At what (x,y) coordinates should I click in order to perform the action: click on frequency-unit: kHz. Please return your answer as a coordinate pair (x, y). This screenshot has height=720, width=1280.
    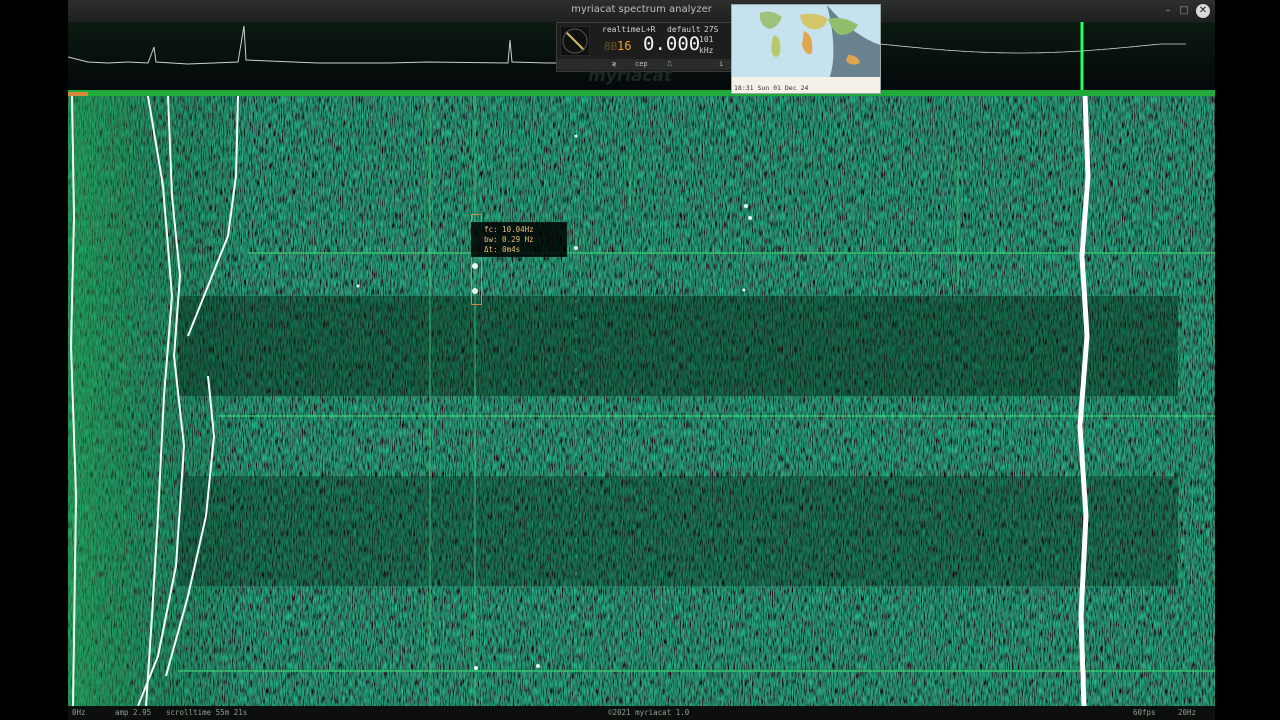
    Looking at the image, I should click on (706, 50).